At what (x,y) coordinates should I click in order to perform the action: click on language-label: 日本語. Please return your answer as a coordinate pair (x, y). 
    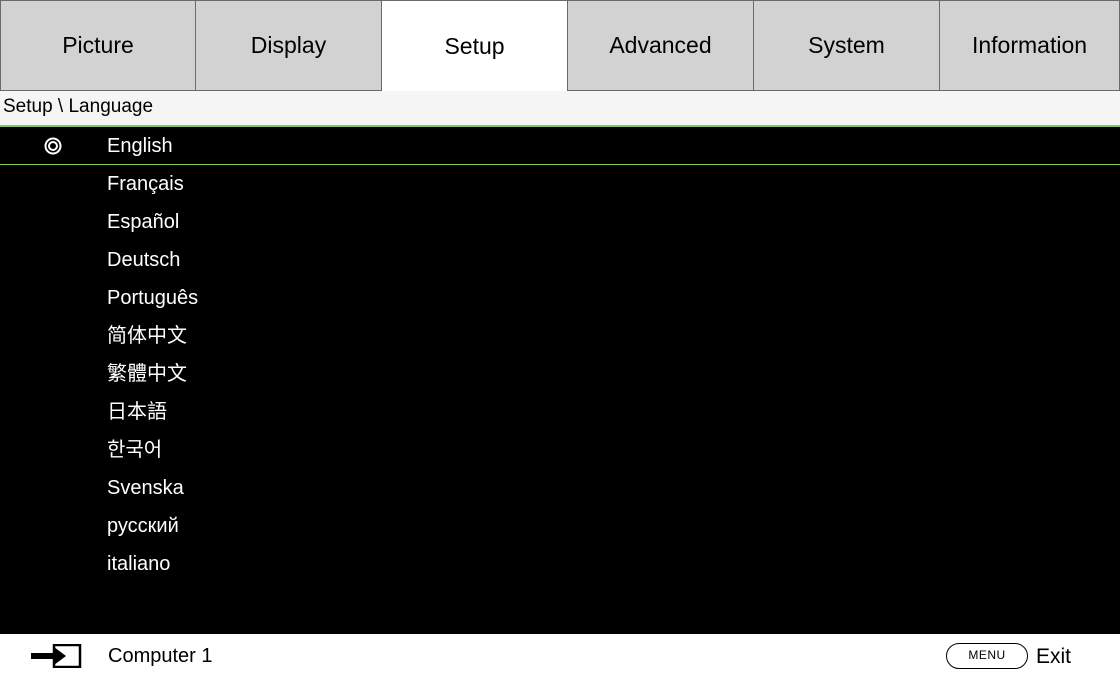
    Looking at the image, I should click on (137, 412).